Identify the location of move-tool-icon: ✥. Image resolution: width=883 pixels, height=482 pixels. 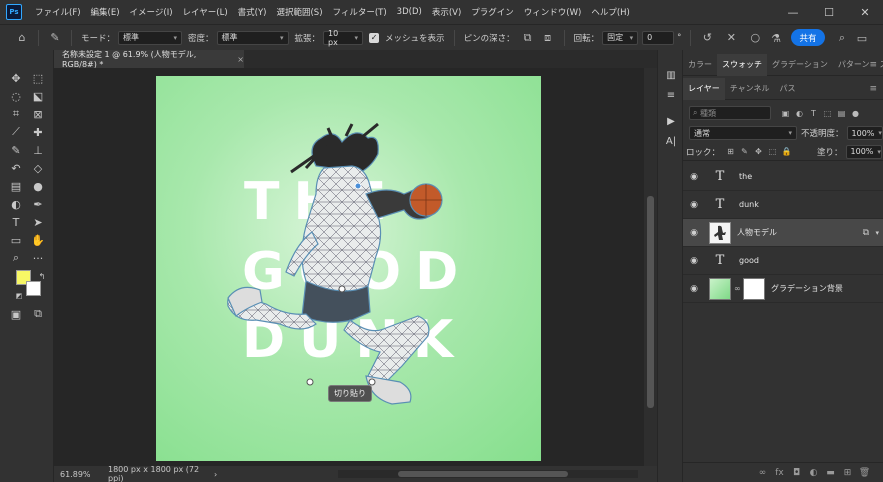
(16, 78).